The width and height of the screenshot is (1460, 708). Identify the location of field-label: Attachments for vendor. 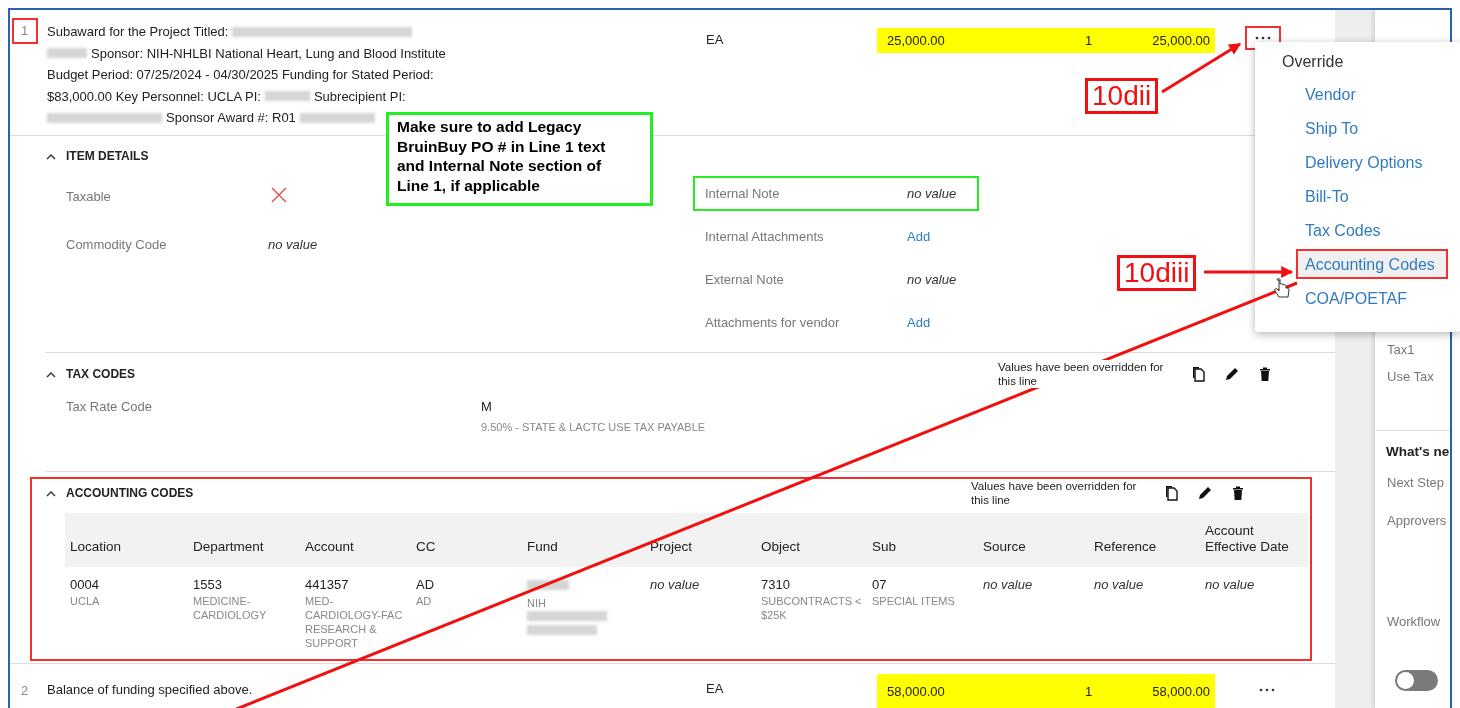
(773, 322).